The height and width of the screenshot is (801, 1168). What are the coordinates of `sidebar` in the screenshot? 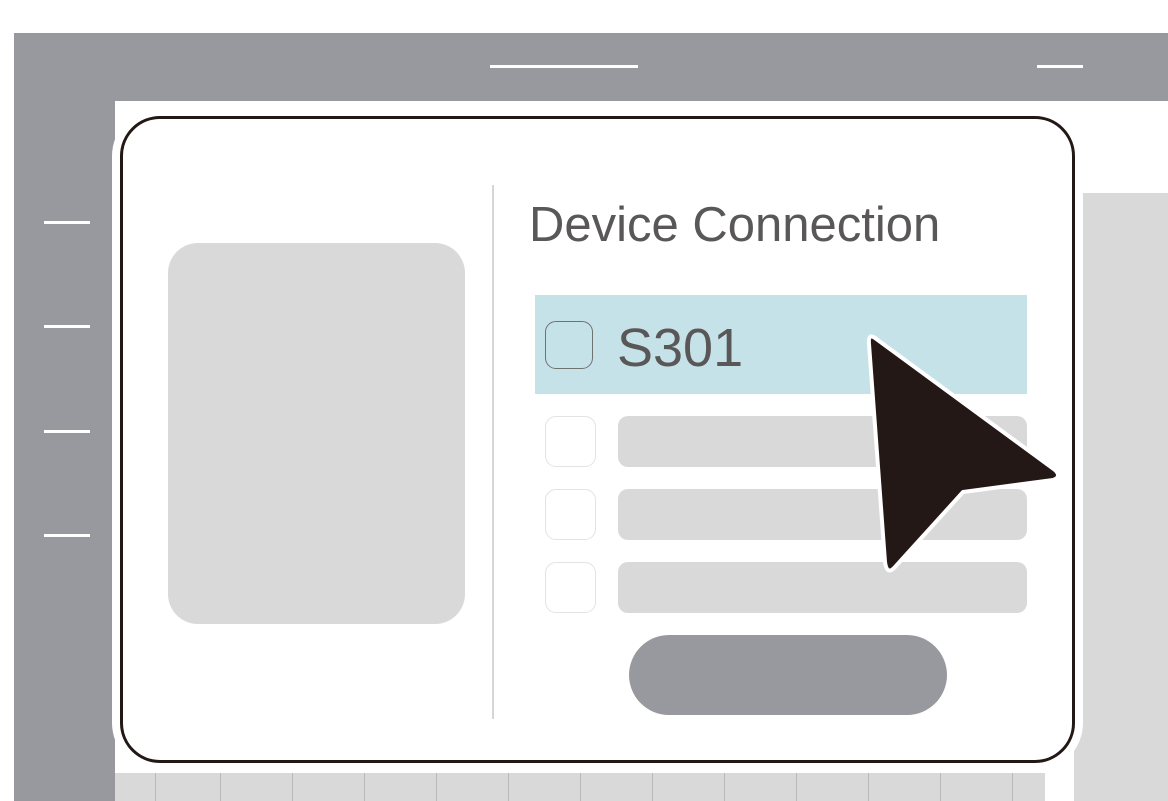 It's located at (64, 451).